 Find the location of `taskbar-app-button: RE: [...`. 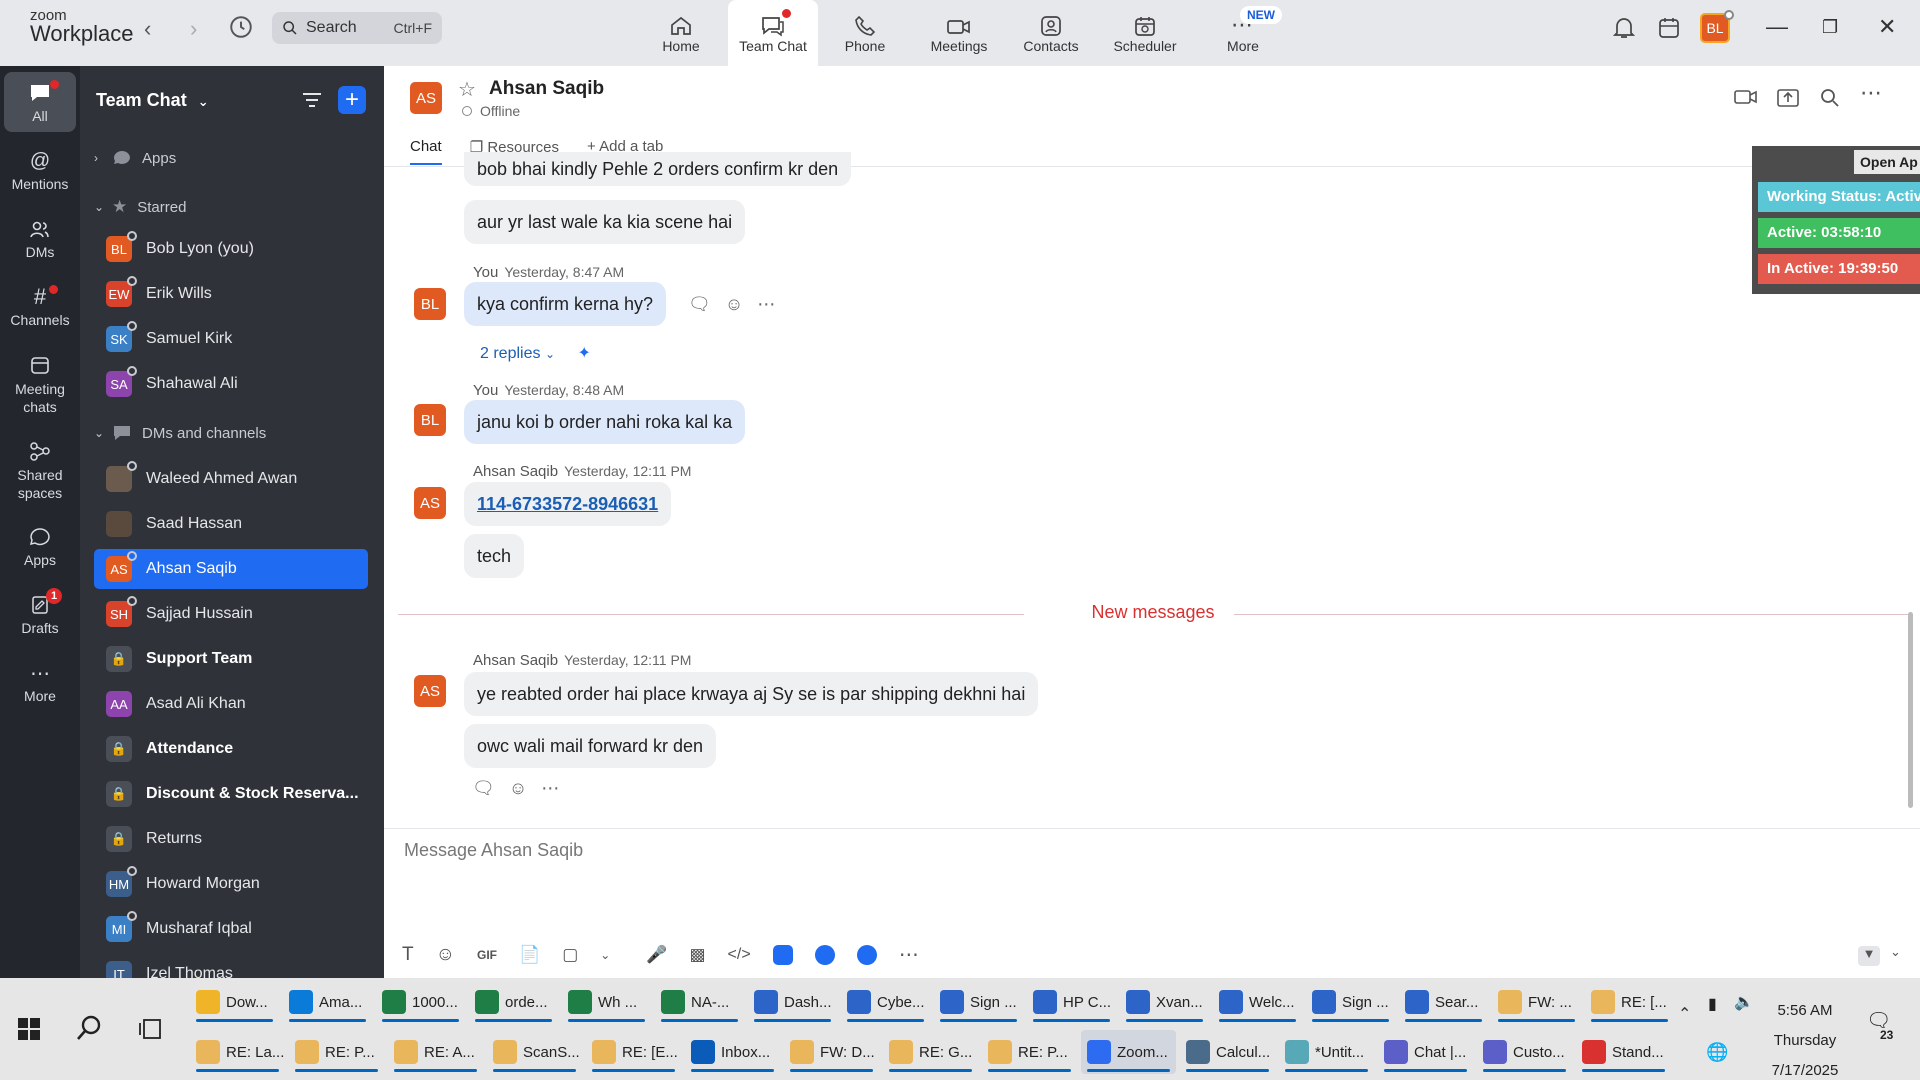

taskbar-app-button: RE: [... is located at coordinates (1629, 1002).